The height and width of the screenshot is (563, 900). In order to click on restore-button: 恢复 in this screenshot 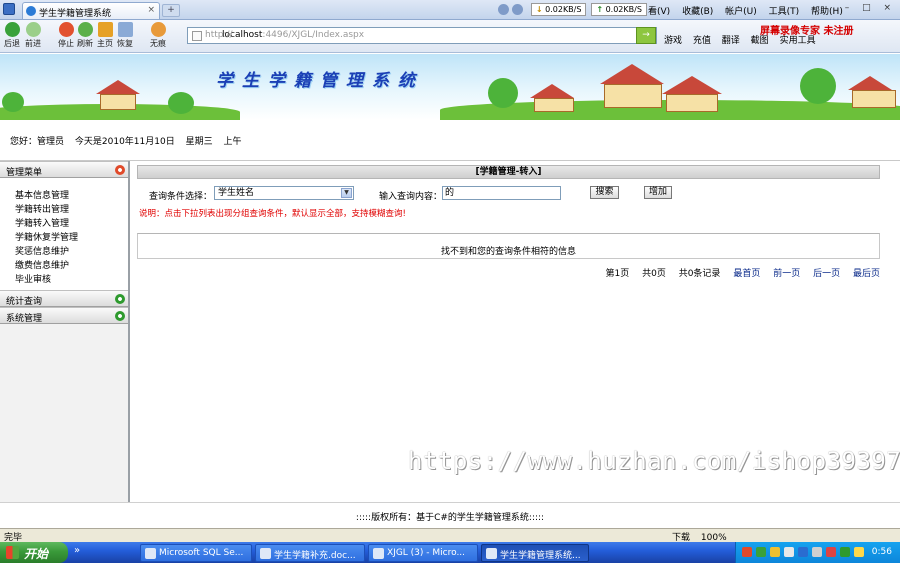, I will do `click(125, 35)`.